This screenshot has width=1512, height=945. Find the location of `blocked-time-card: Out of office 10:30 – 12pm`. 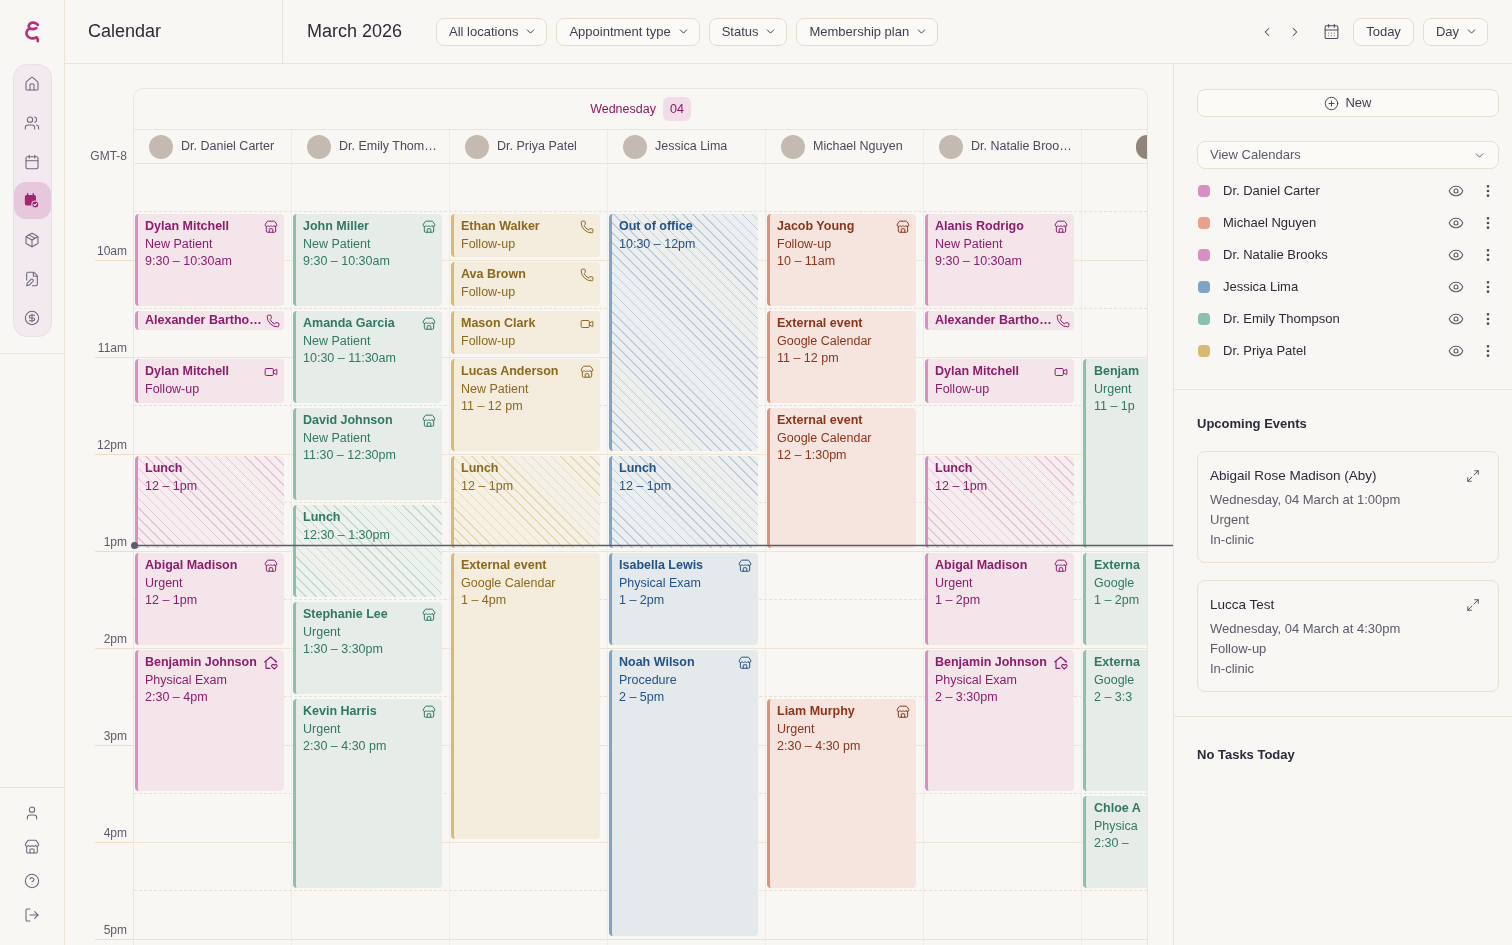

blocked-time-card: Out of office 10:30 – 12pm is located at coordinates (683, 332).